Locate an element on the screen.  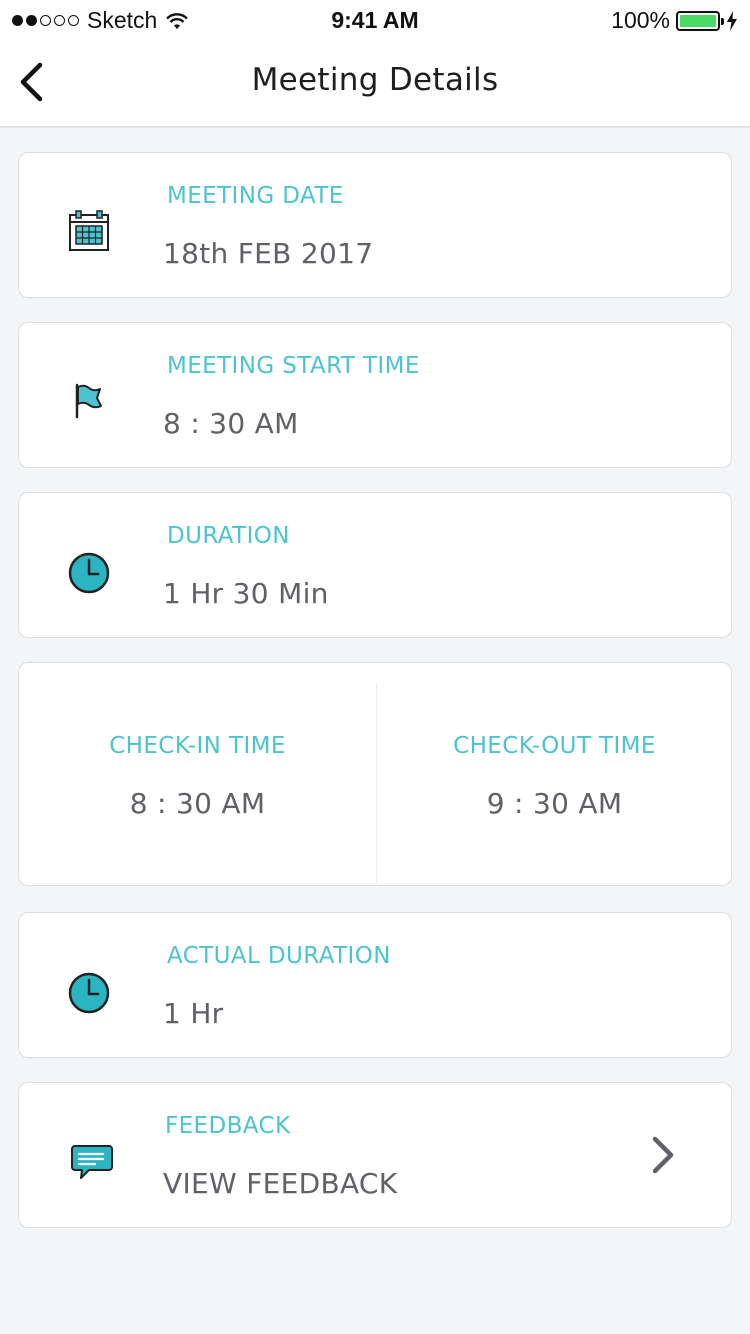
chat-icon is located at coordinates (92, 1162).